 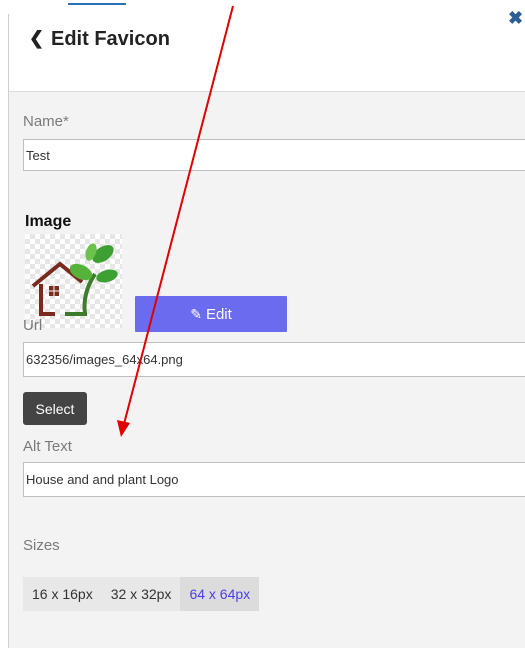 I want to click on edit-image-button: ✎ Edit, so click(x=211, y=314).